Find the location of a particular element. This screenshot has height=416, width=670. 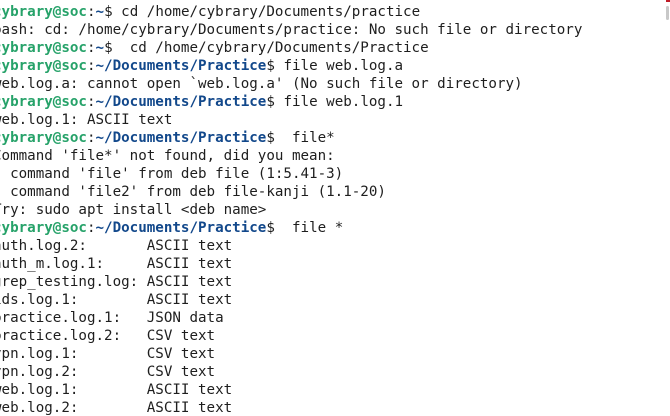

prompt-line: cybrary@soc:~/Documents/Practice$ file * is located at coordinates (291, 228).